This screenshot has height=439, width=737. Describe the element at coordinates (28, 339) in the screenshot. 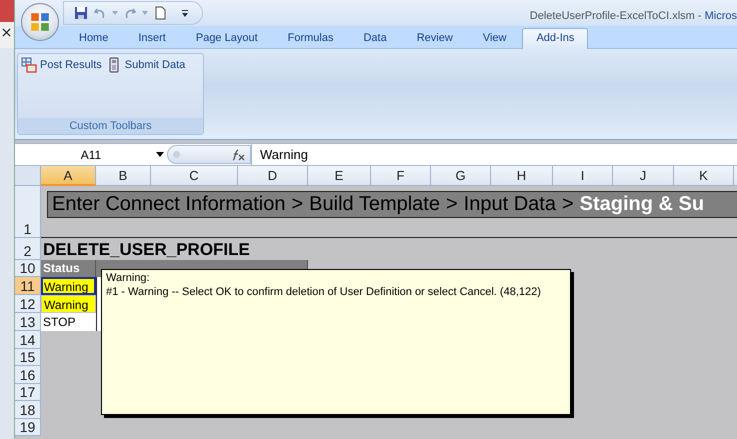

I see `row-header: 14` at that location.